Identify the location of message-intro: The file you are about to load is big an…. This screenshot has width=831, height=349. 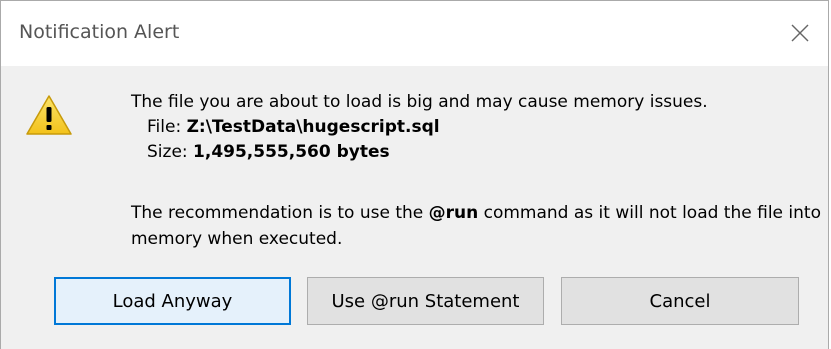
(419, 102).